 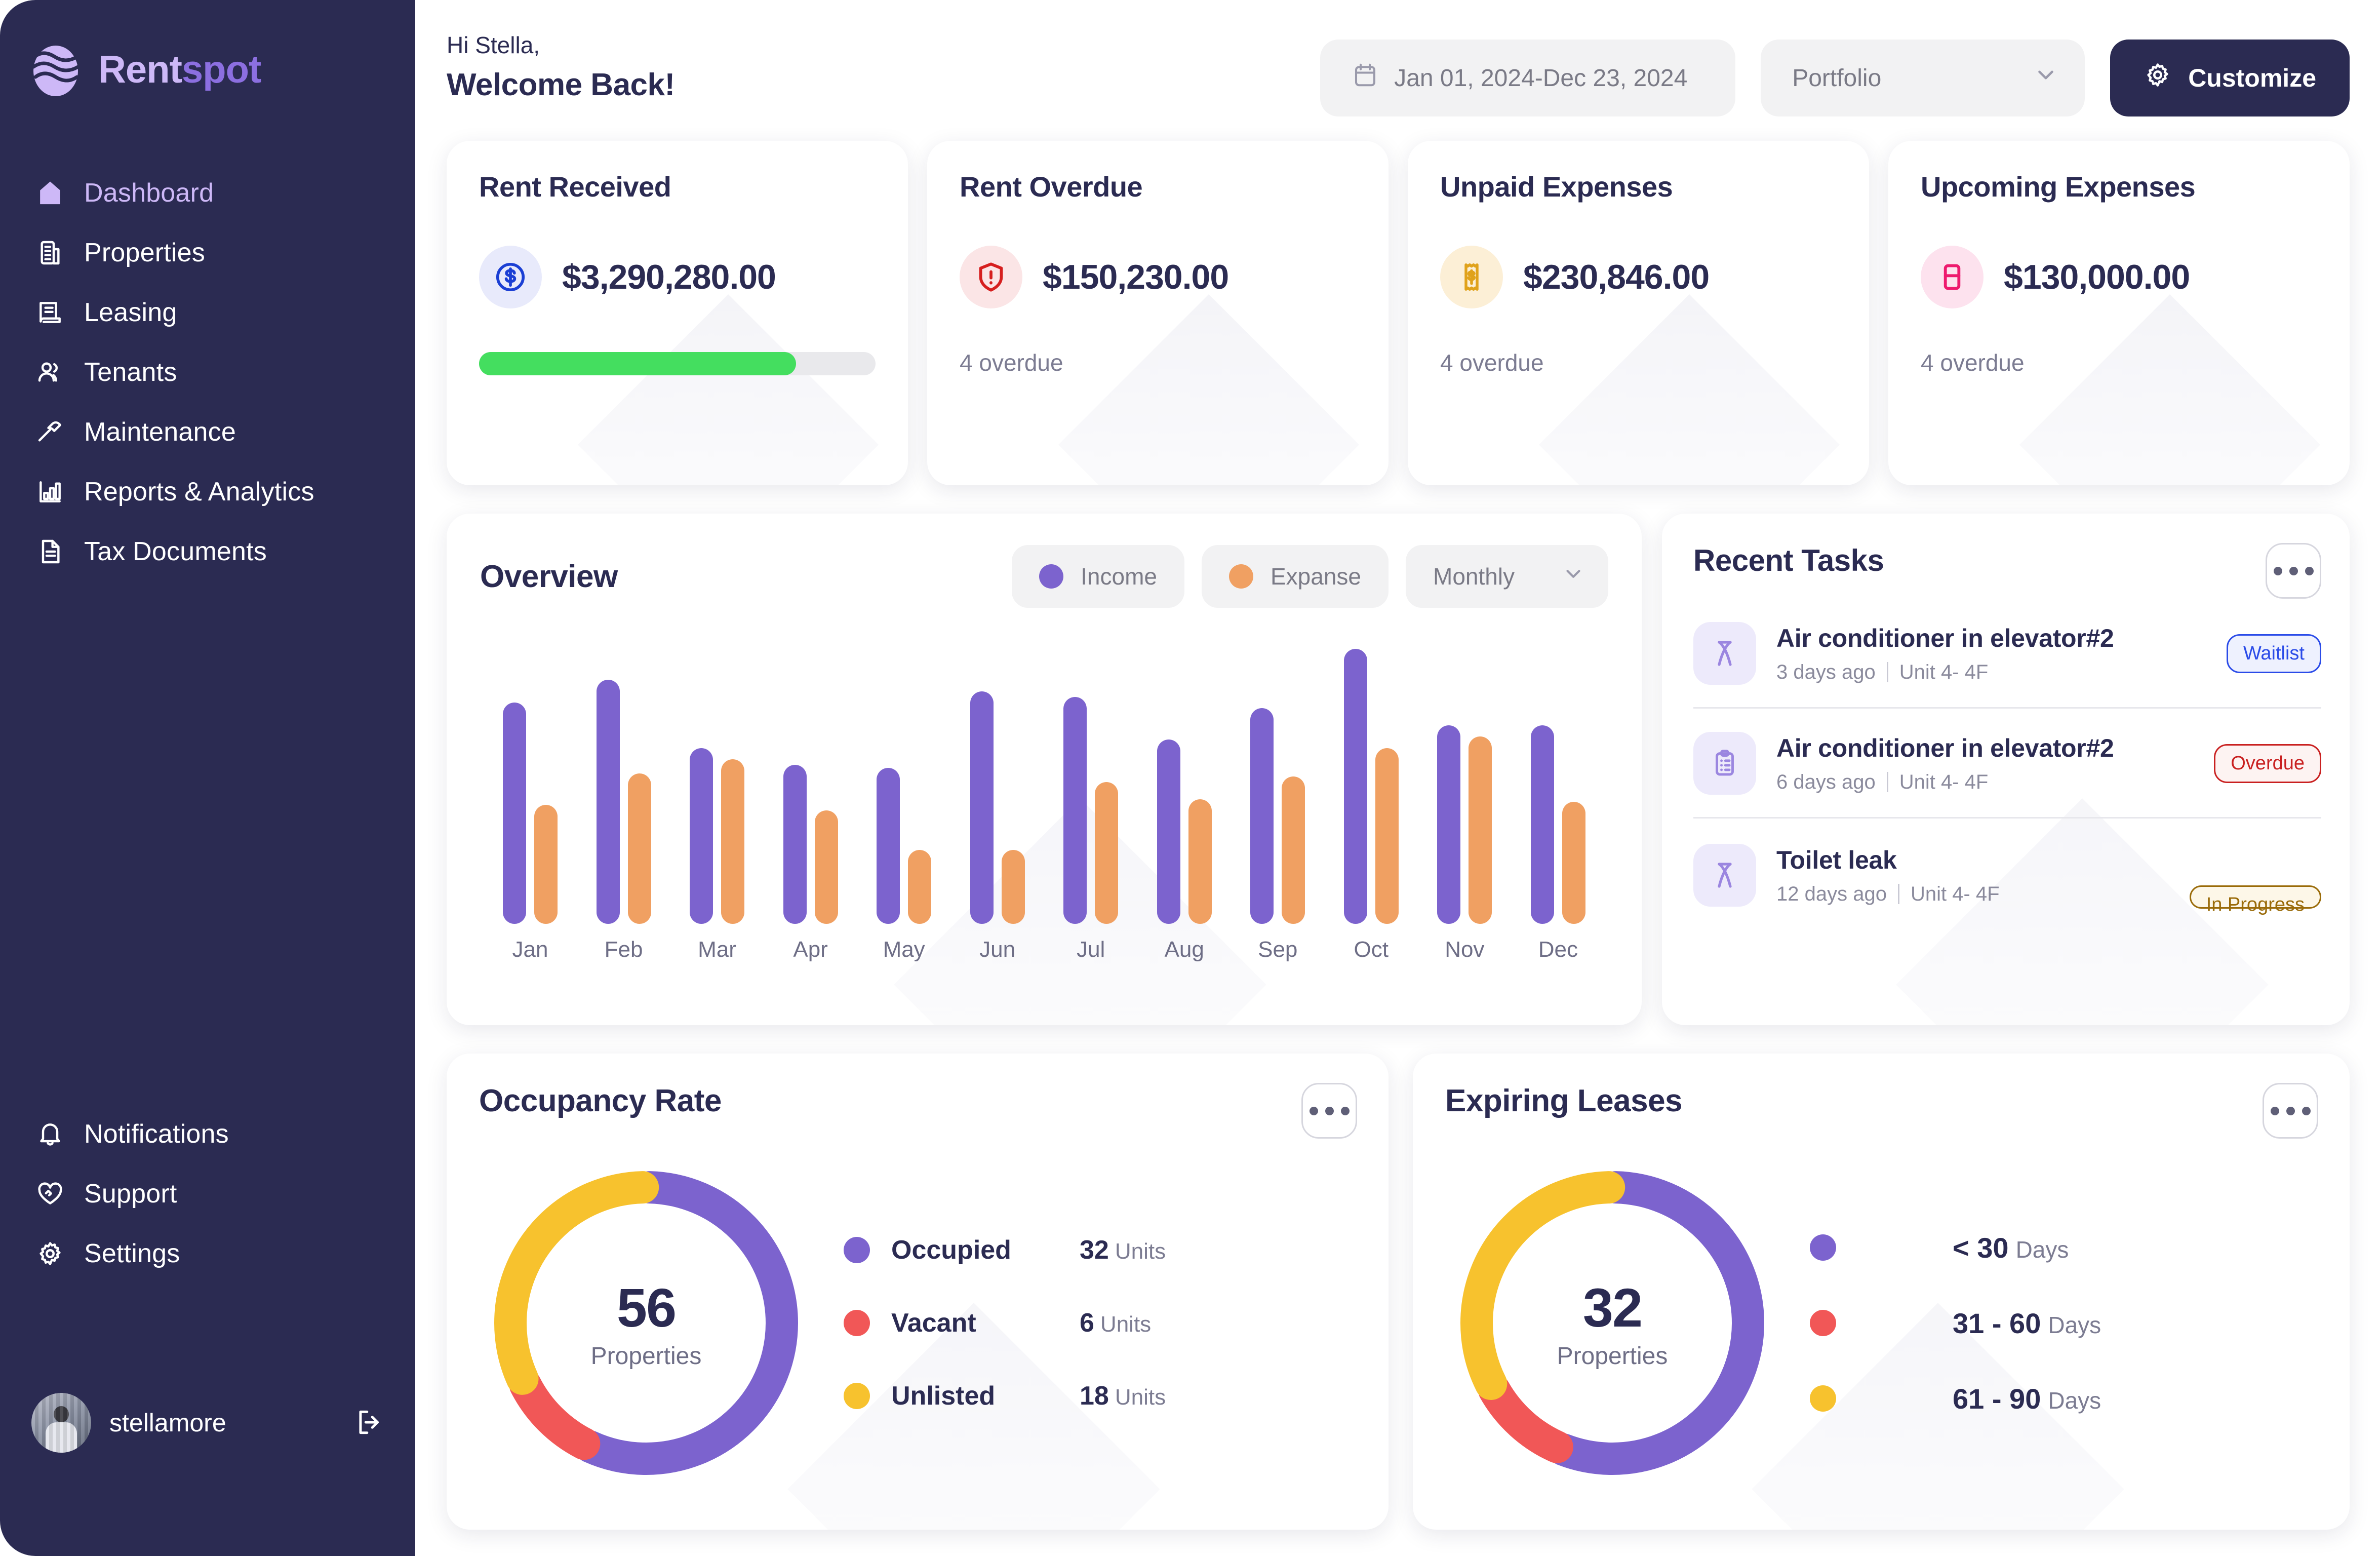 I want to click on legend-label: Unlisted, so click(x=943, y=1396).